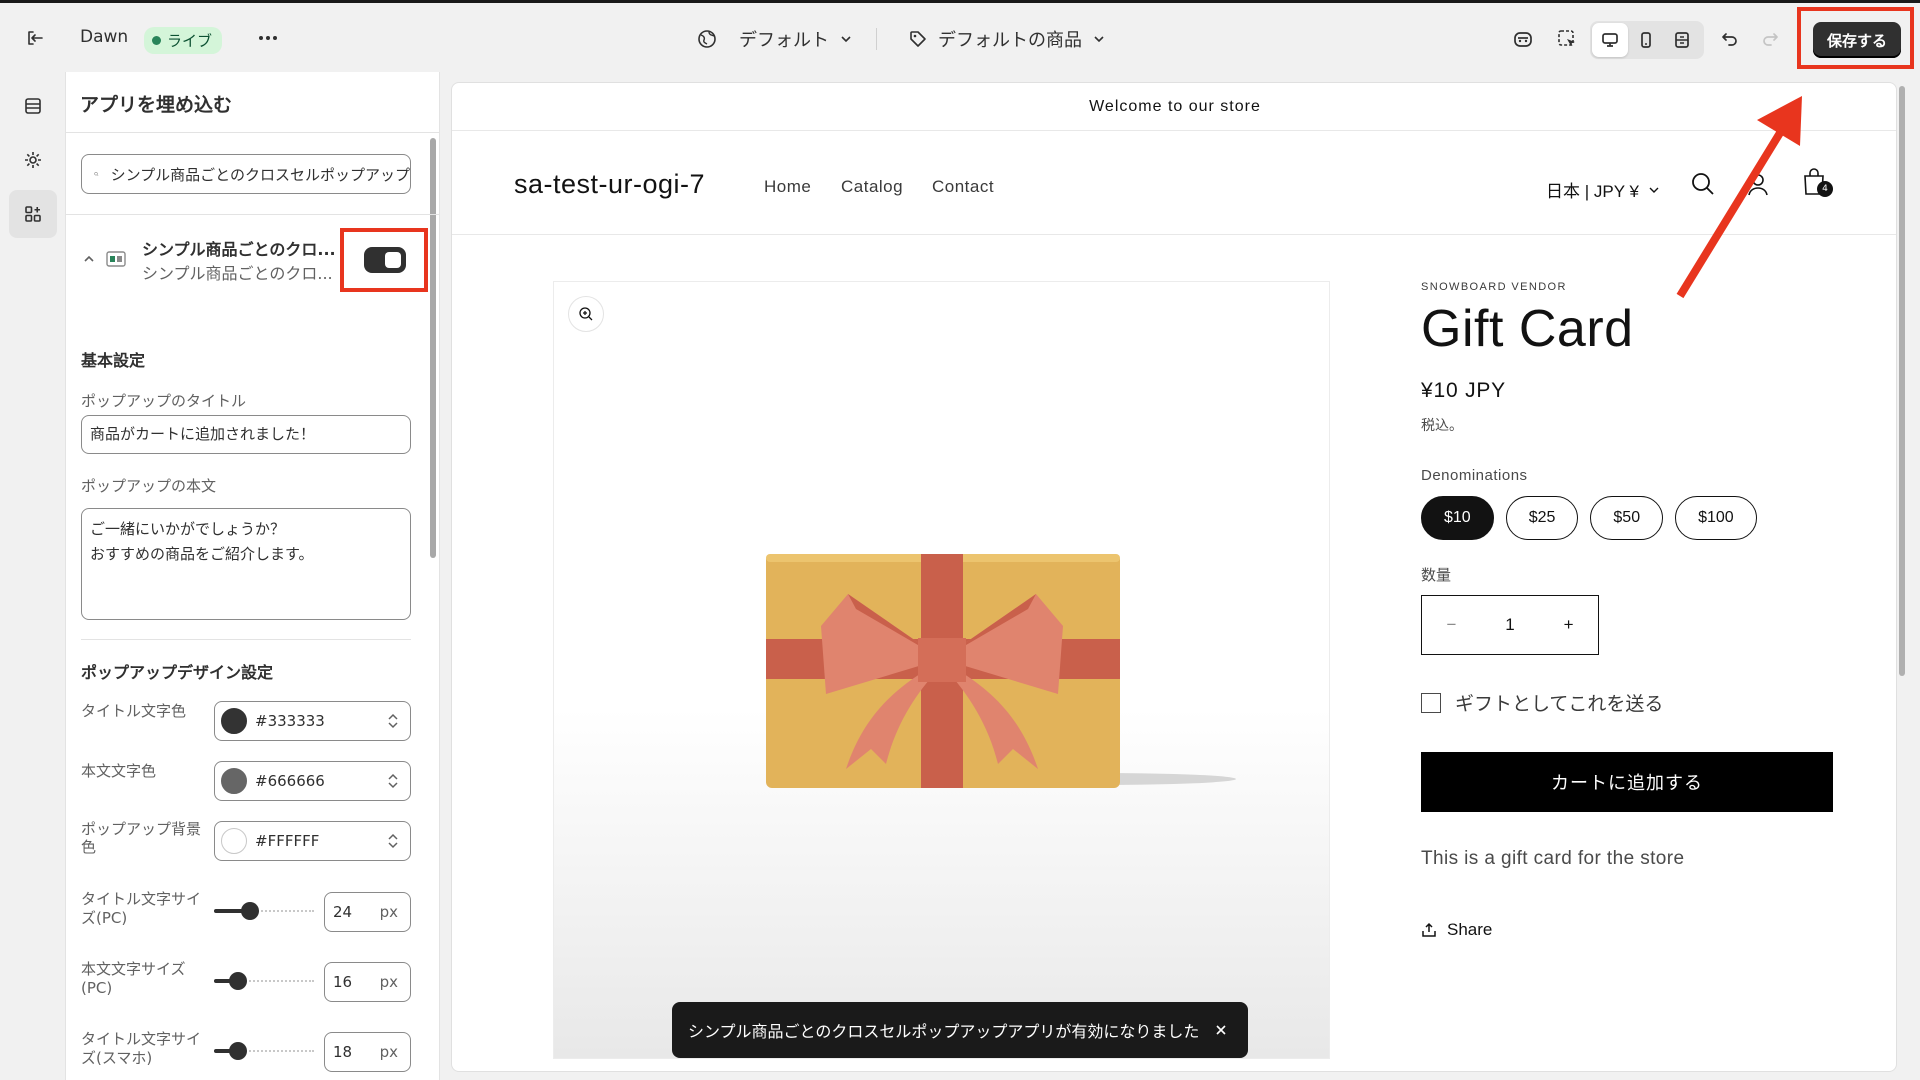 This screenshot has height=1080, width=1920. Describe the element at coordinates (246, 564) in the screenshot. I see `popup-body-textarea: ご一緒にいかがでしょうか？ おすすめの商品をご紹介します。` at that location.